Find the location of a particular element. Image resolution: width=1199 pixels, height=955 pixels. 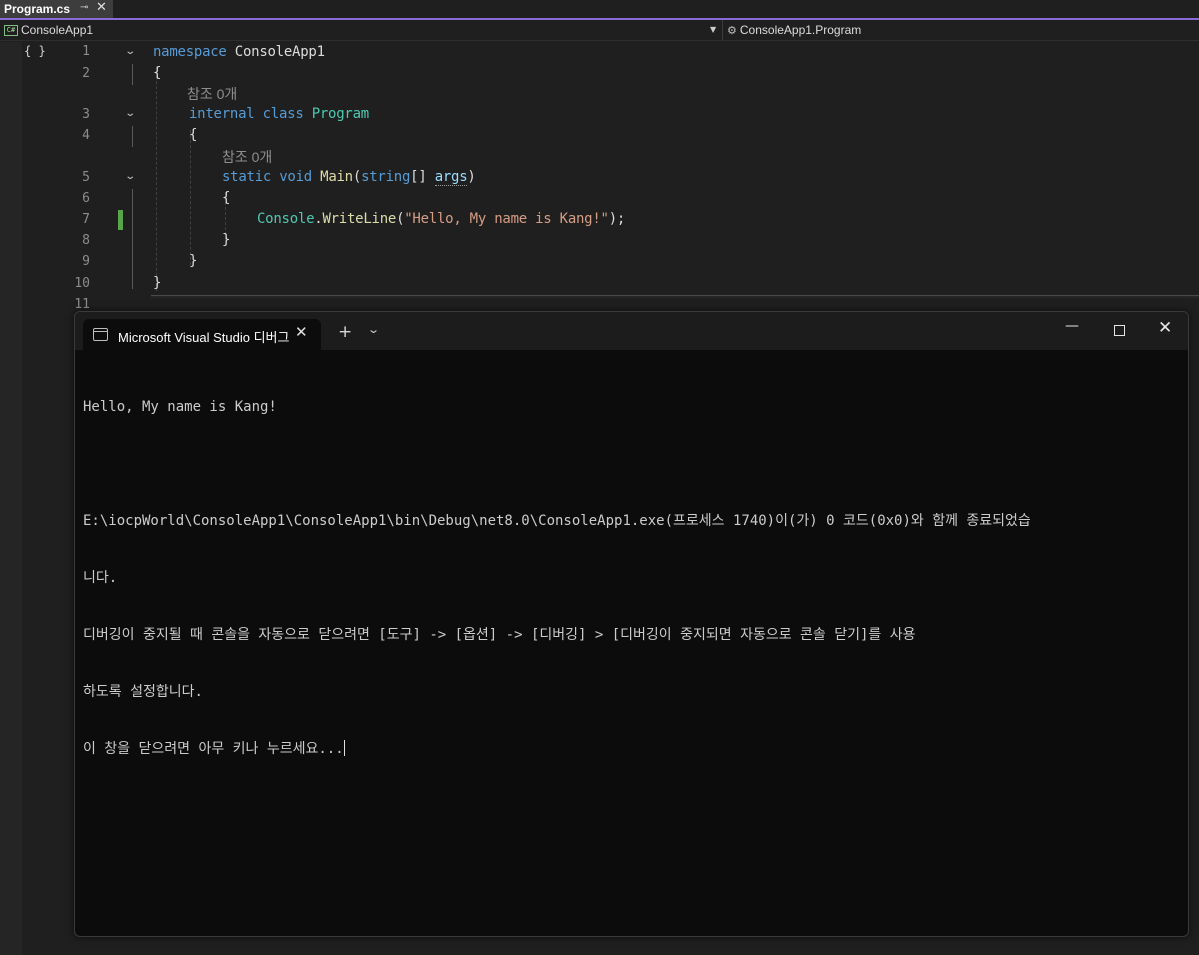

member-name: ConsoleApp1.Program is located at coordinates (800, 30).